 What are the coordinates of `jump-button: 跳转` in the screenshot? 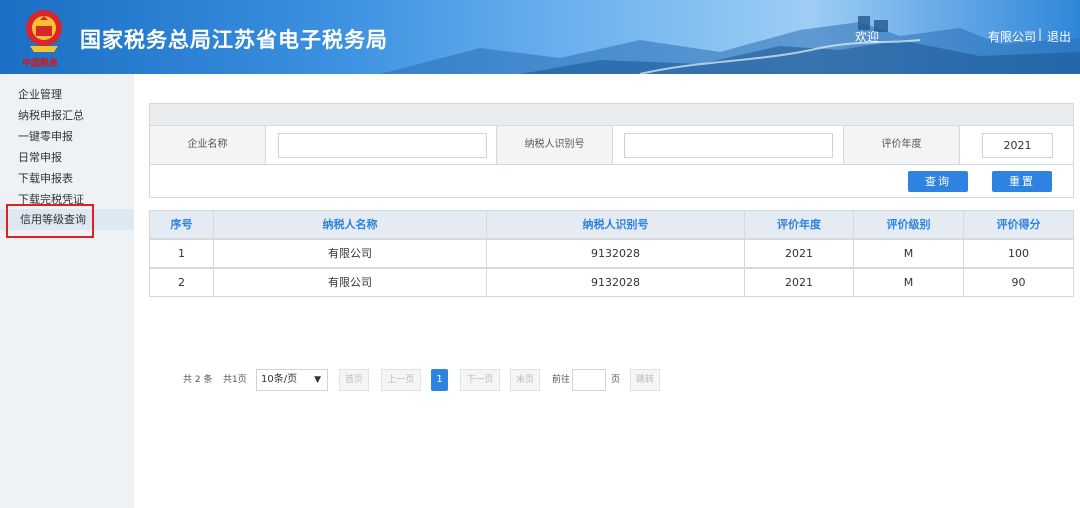 It's located at (645, 380).